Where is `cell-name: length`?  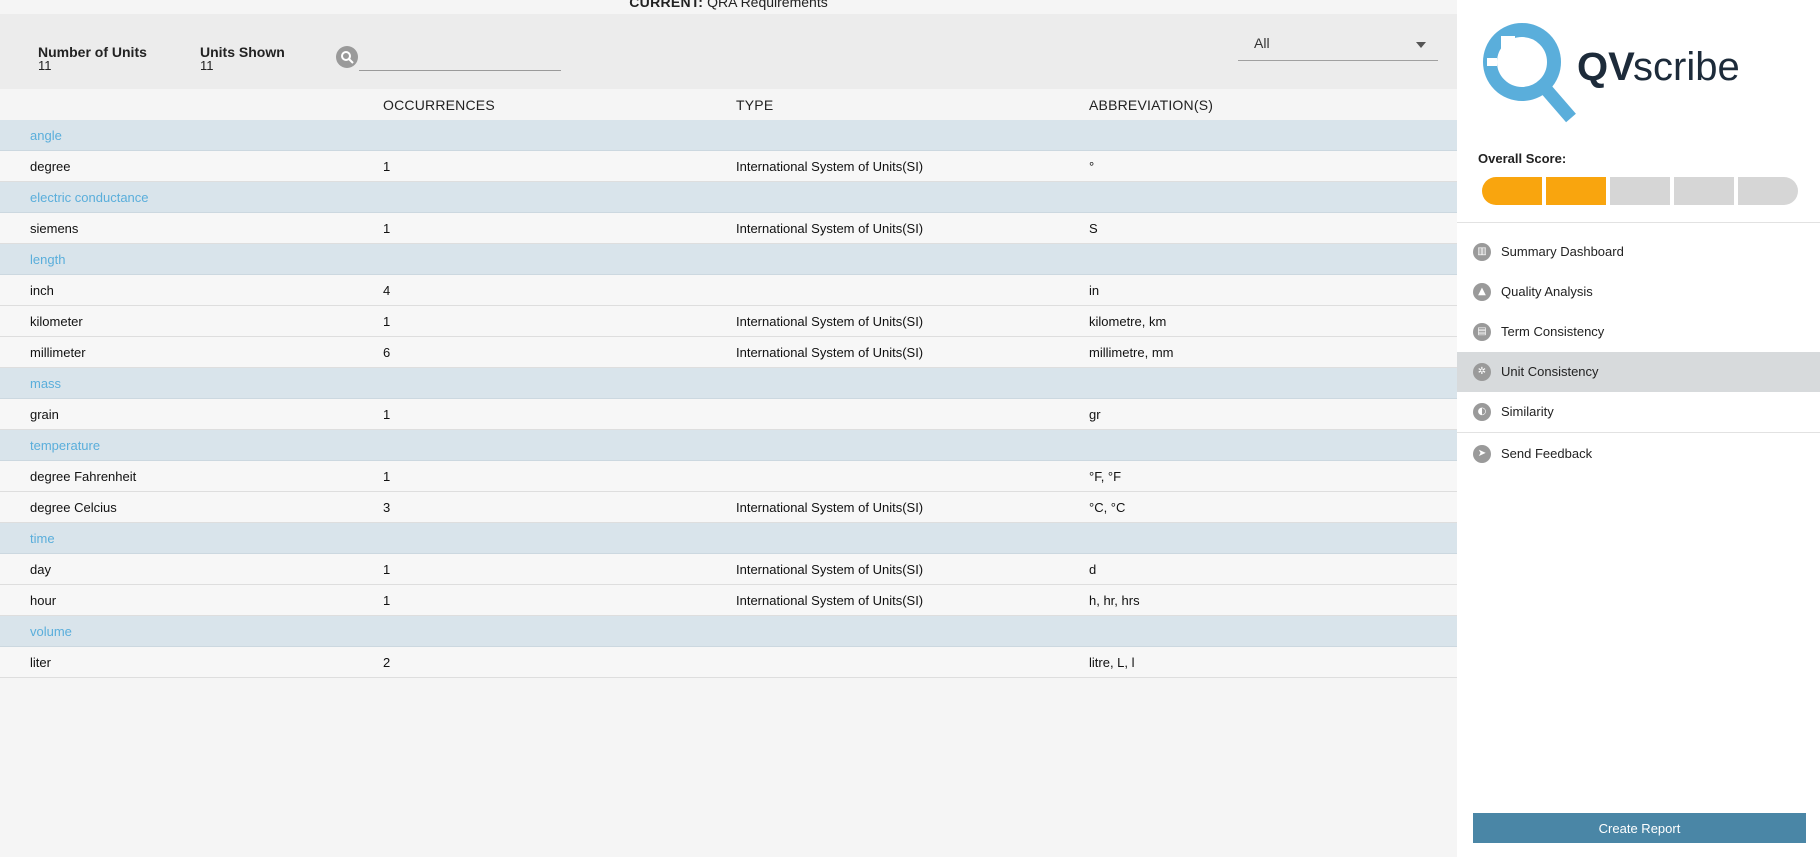
cell-name: length is located at coordinates (48, 259).